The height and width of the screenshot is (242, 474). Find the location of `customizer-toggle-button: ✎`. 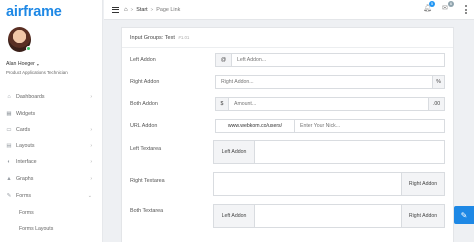

customizer-toggle-button: ✎ is located at coordinates (464, 215).